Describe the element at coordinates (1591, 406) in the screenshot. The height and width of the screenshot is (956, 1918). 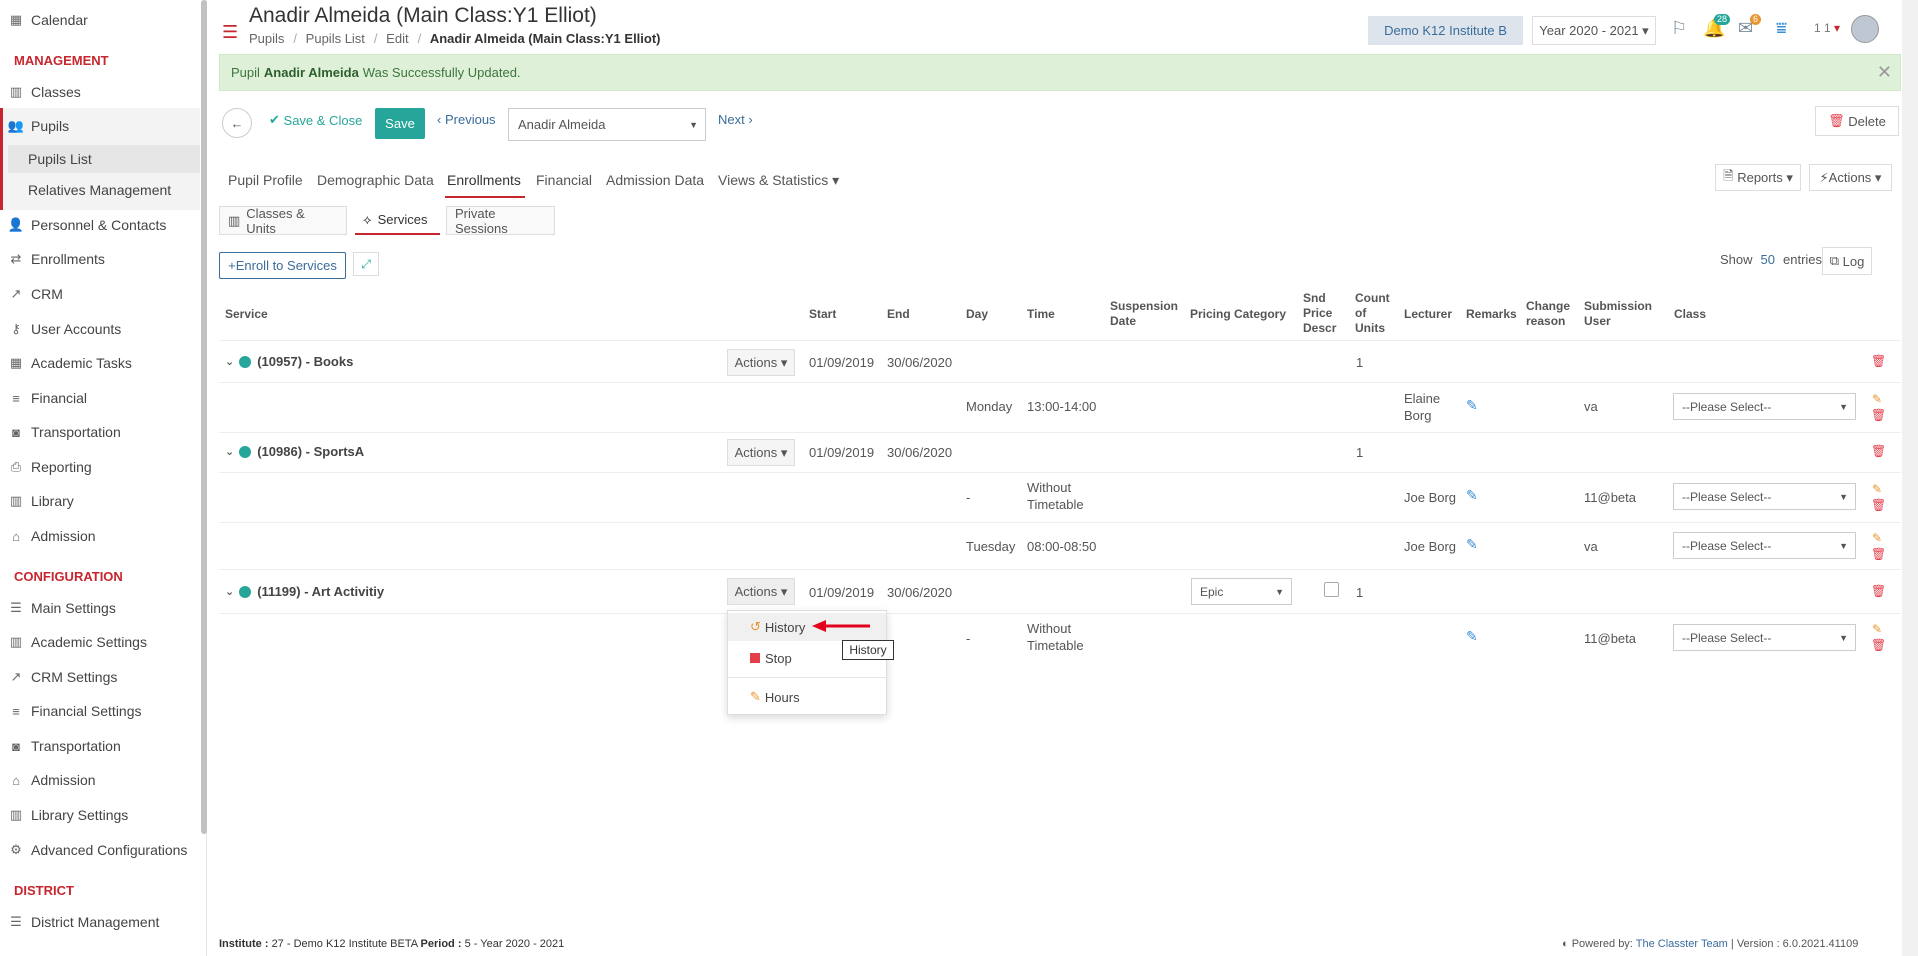
I see `cell-submission-user: va` at that location.